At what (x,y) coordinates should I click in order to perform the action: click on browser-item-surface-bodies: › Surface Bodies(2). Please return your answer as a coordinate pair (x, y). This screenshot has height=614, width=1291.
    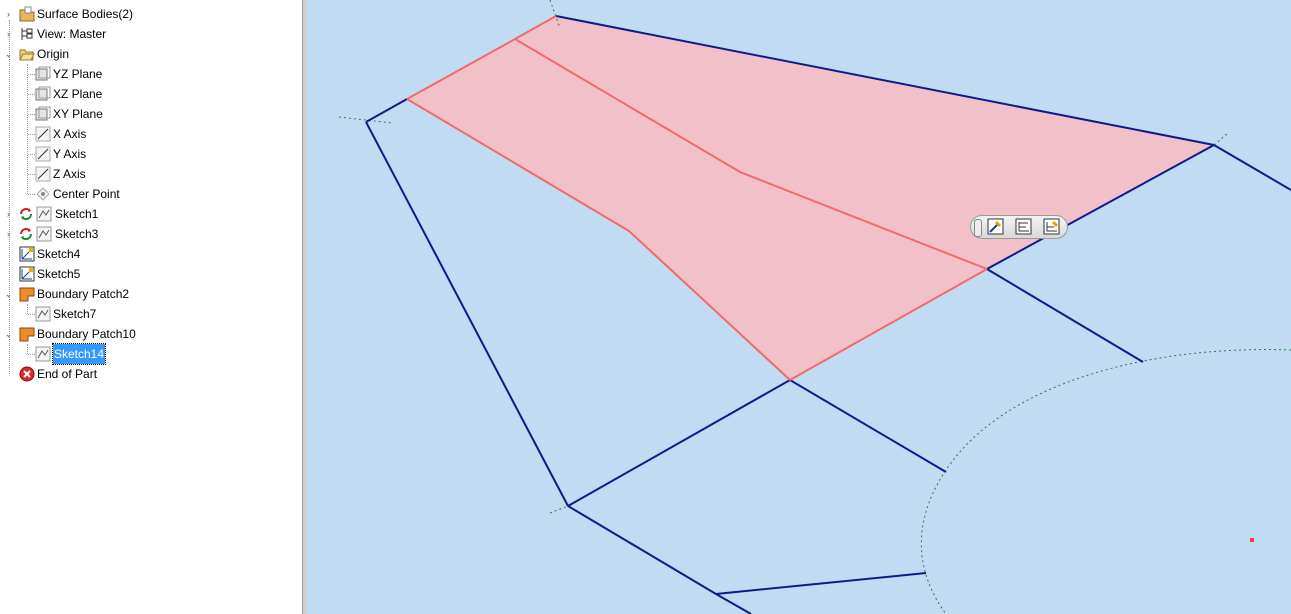
    Looking at the image, I should click on (150, 14).